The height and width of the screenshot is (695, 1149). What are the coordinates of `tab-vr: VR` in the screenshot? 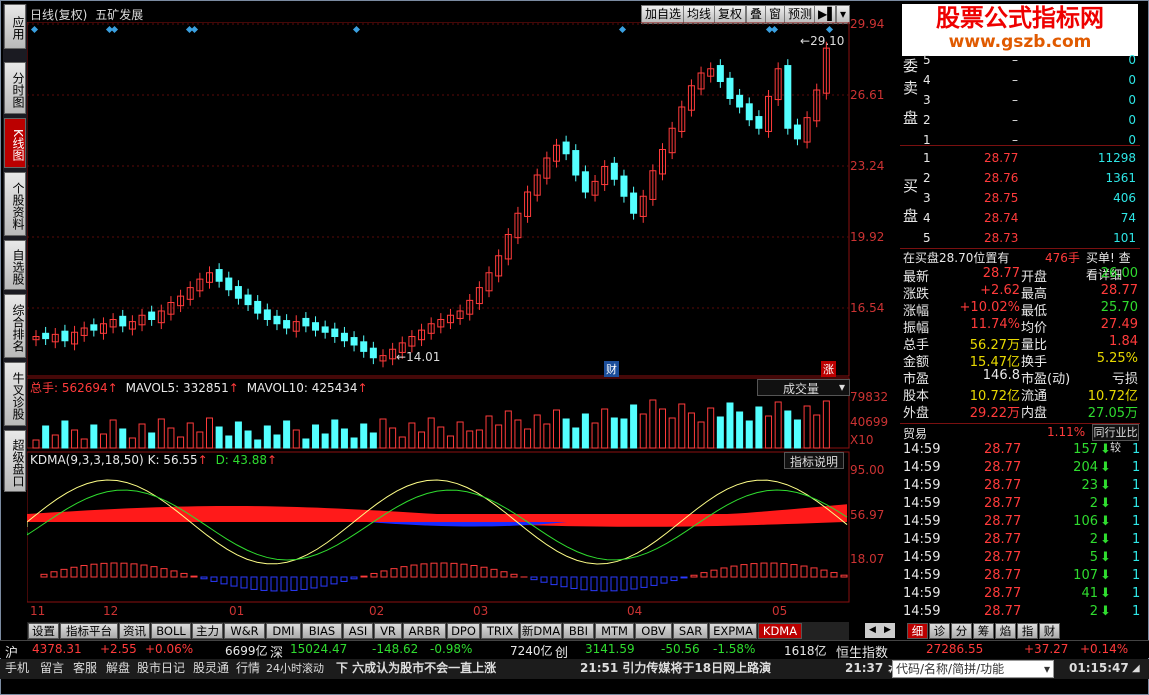 It's located at (388, 631).